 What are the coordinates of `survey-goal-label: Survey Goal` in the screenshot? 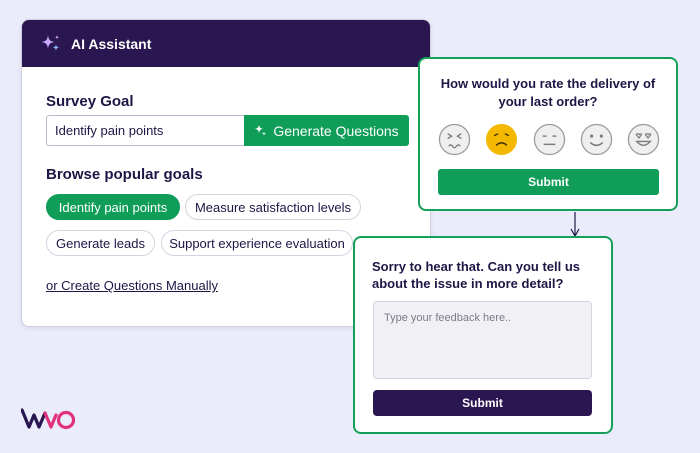 It's located at (90, 101).